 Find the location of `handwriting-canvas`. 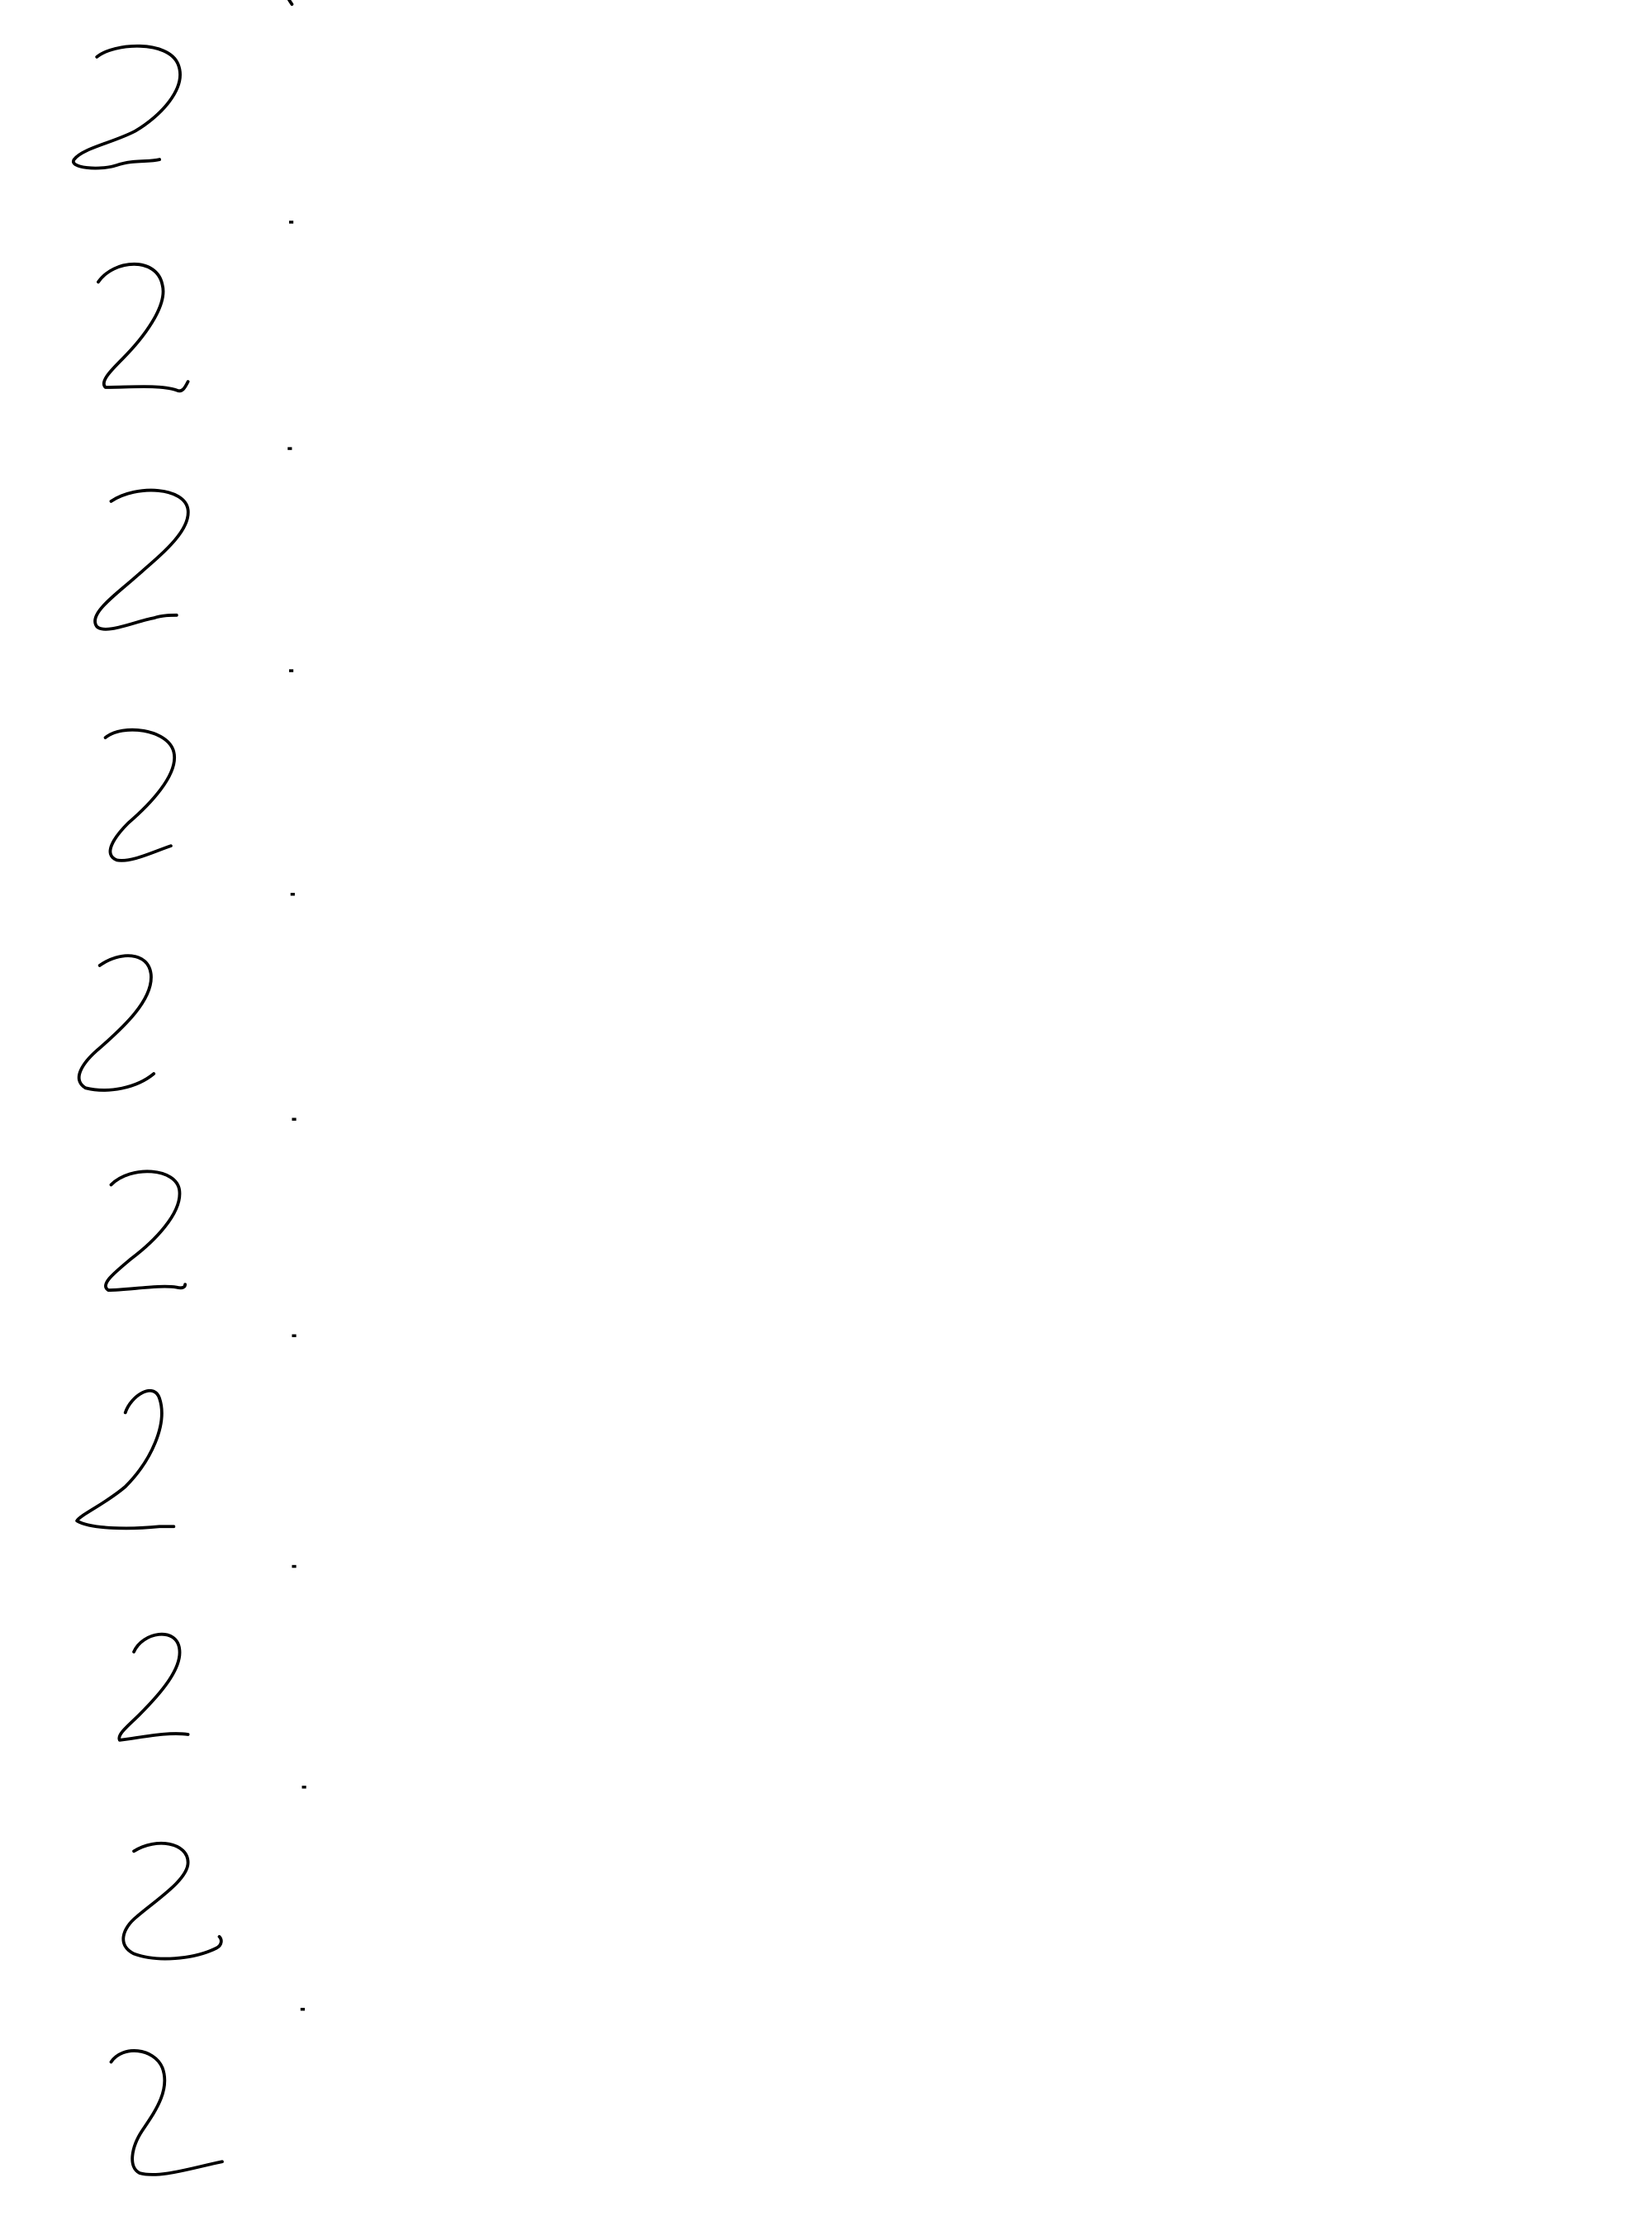

handwriting-canvas is located at coordinates (189, 1088).